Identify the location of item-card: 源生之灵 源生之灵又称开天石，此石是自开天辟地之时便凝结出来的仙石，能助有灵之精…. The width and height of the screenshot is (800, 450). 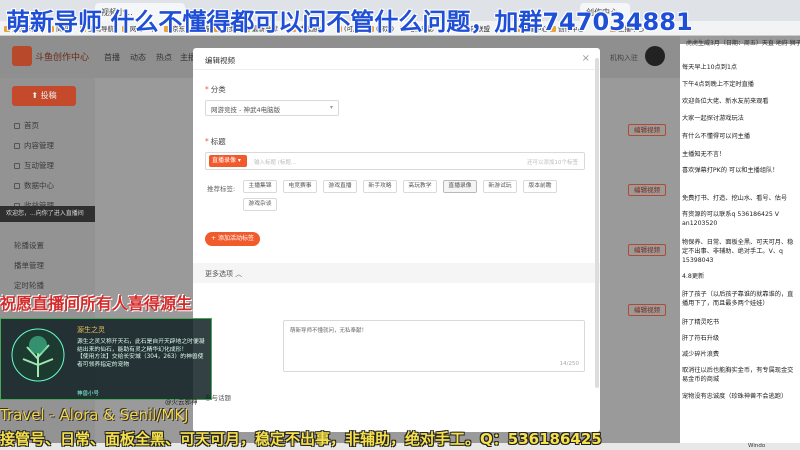
(106, 359).